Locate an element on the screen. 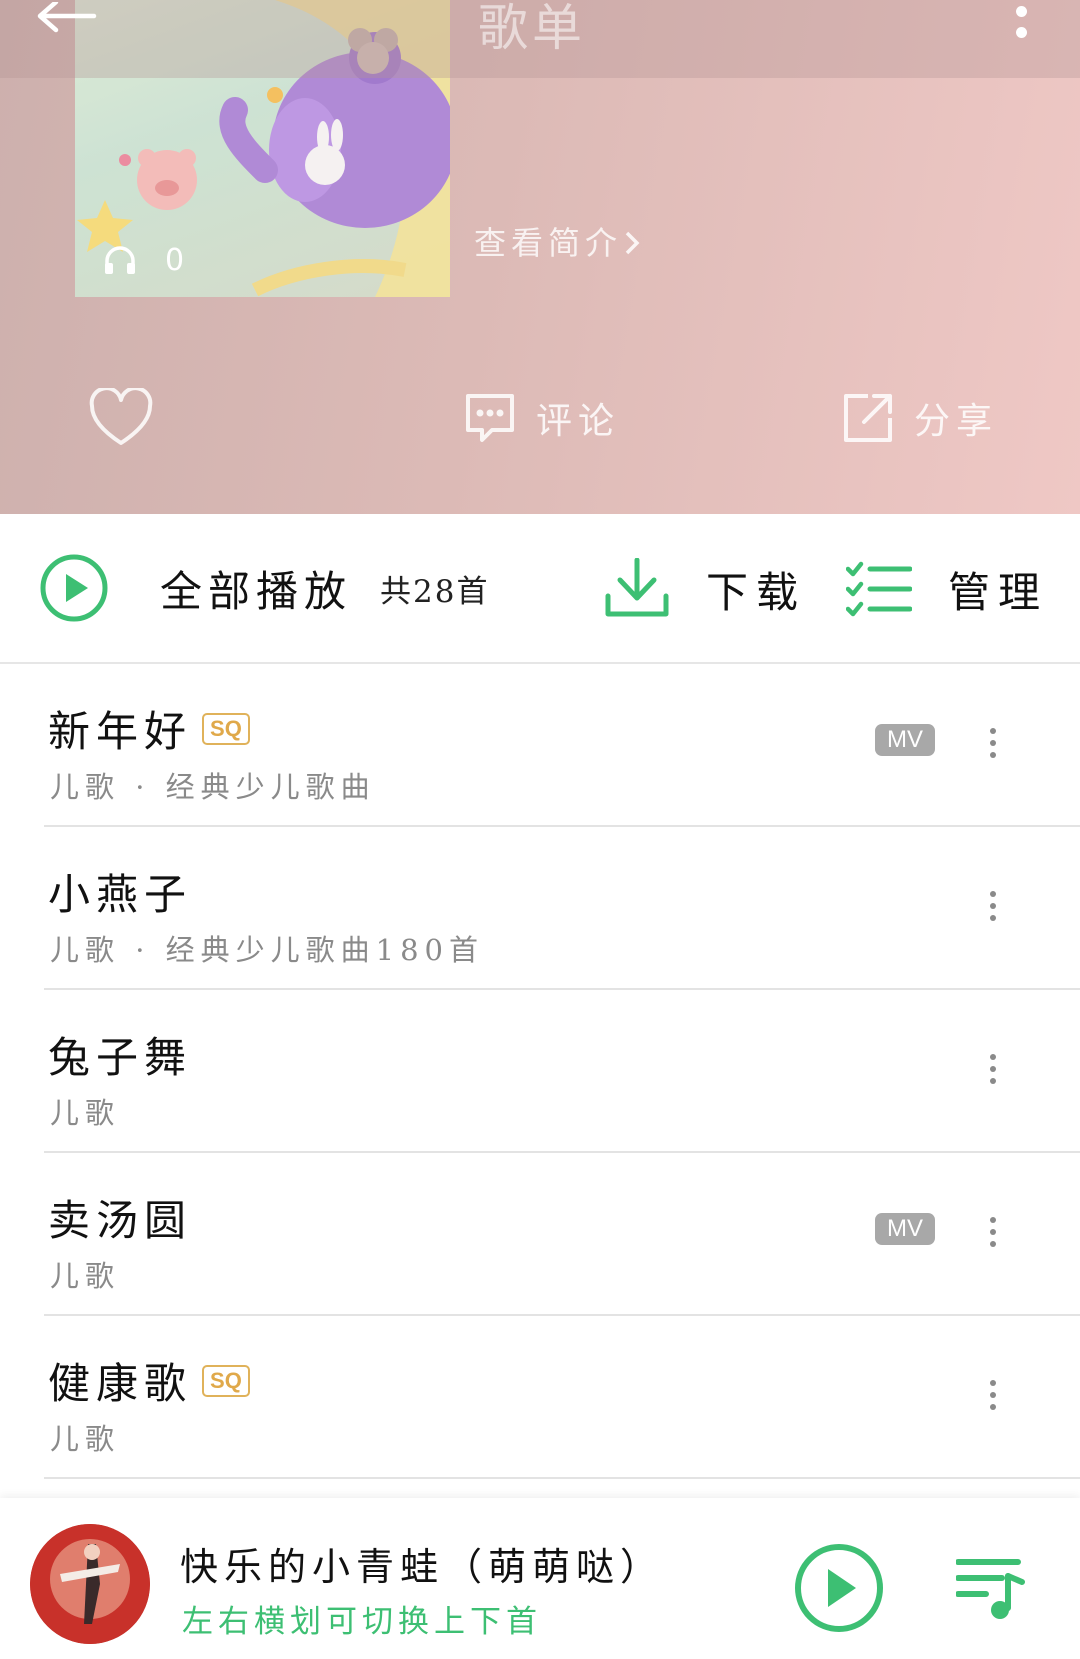  heart-icon is located at coordinates (121, 416).